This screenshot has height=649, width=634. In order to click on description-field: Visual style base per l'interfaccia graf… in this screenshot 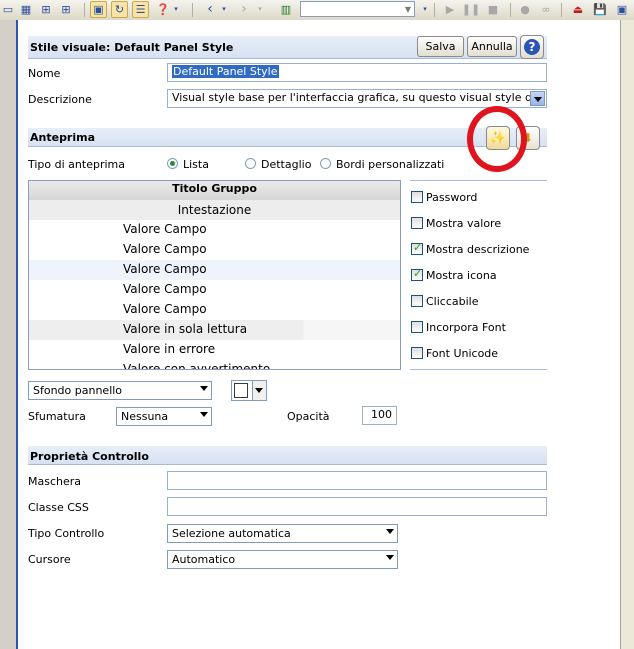, I will do `click(357, 98)`.